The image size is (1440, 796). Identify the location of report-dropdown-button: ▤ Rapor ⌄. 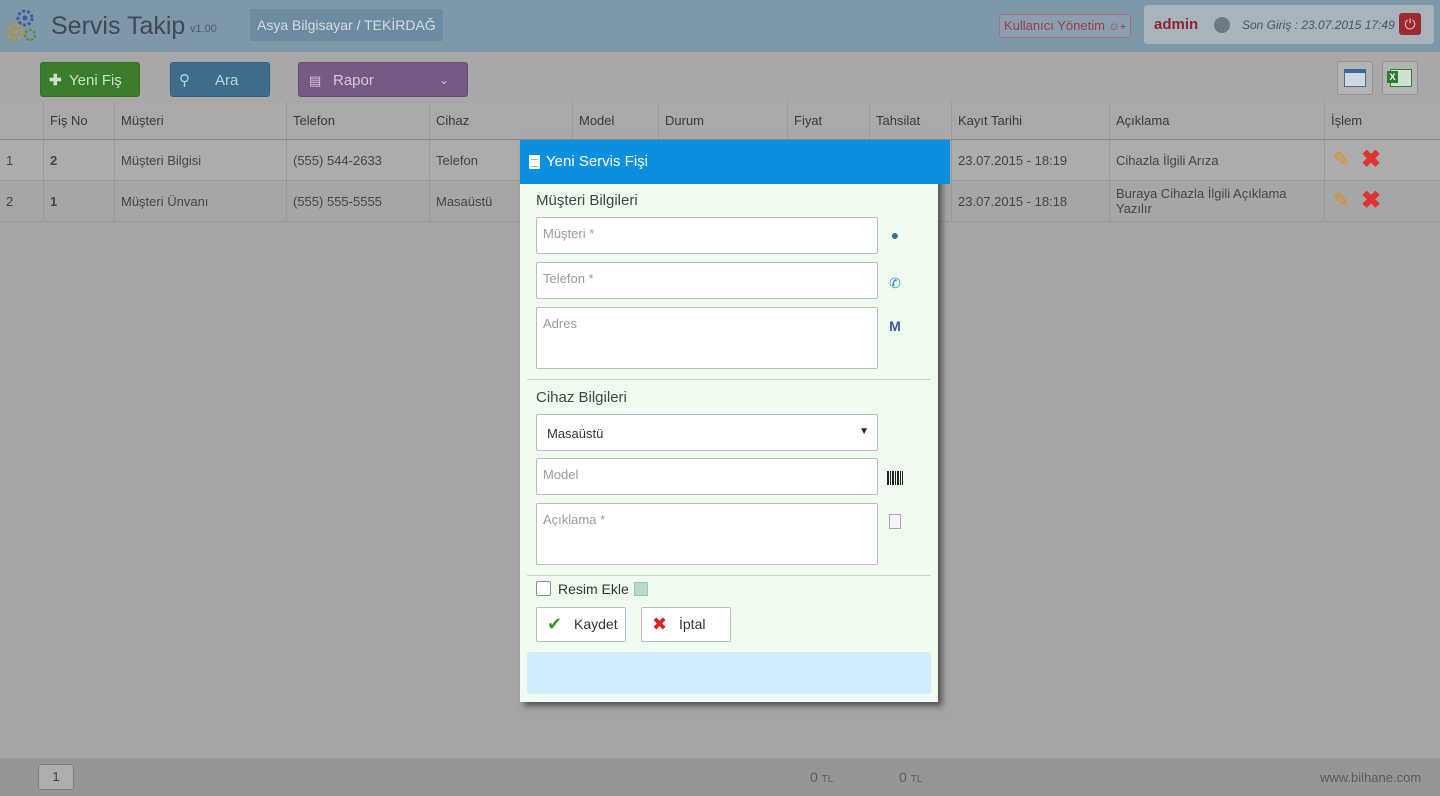
(383, 79).